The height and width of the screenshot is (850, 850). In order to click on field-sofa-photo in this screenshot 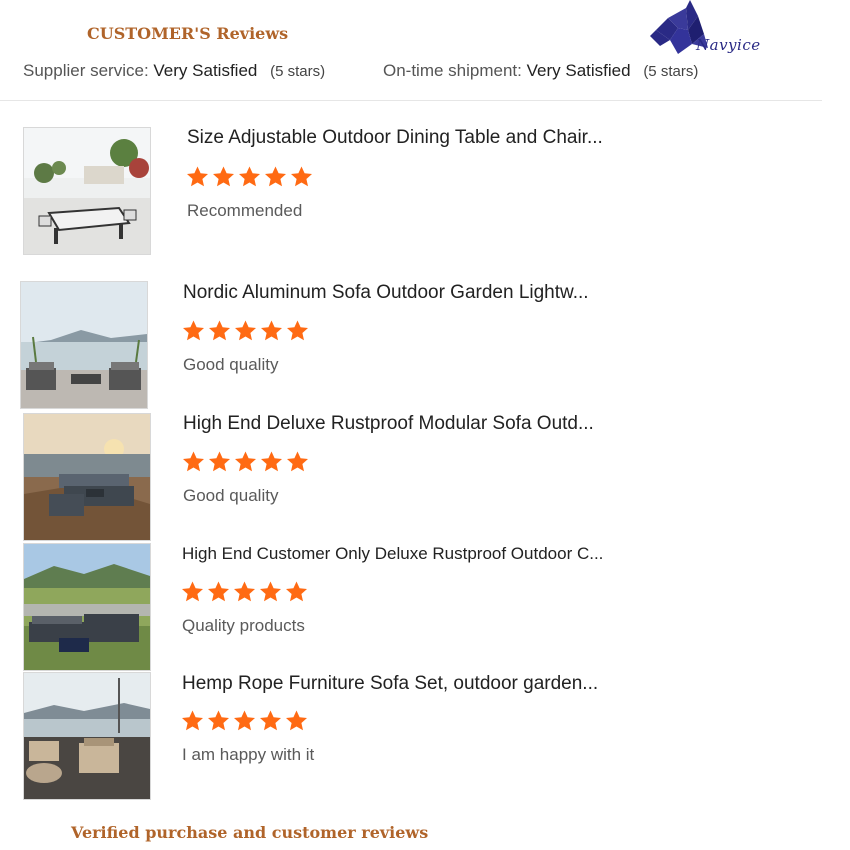, I will do `click(87, 607)`.